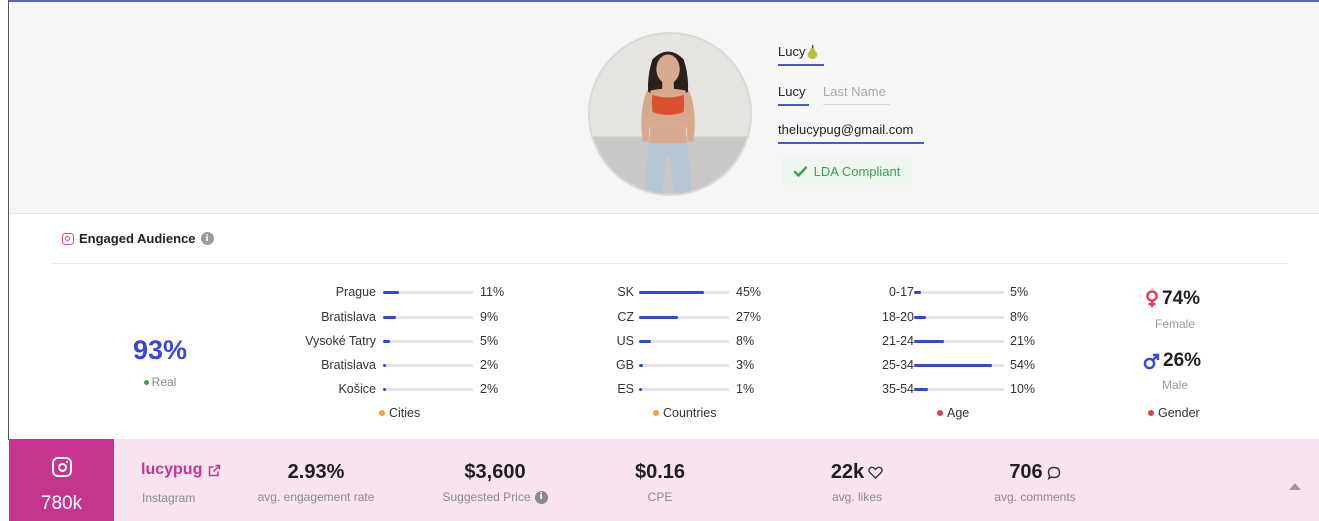 This screenshot has width=1319, height=521. Describe the element at coordinates (625, 317) in the screenshot. I see `country-name: CZ` at that location.